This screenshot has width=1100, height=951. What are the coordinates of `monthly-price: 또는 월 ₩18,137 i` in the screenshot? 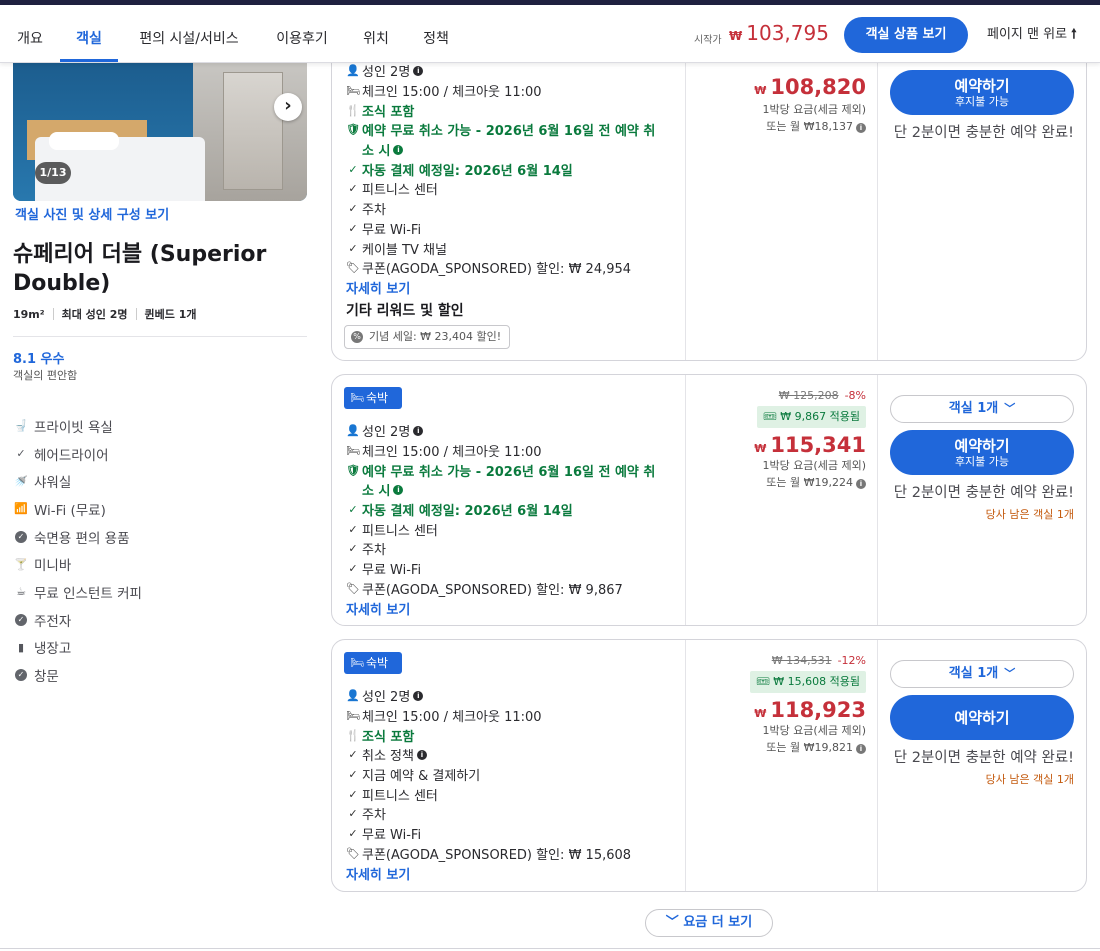 It's located at (776, 126).